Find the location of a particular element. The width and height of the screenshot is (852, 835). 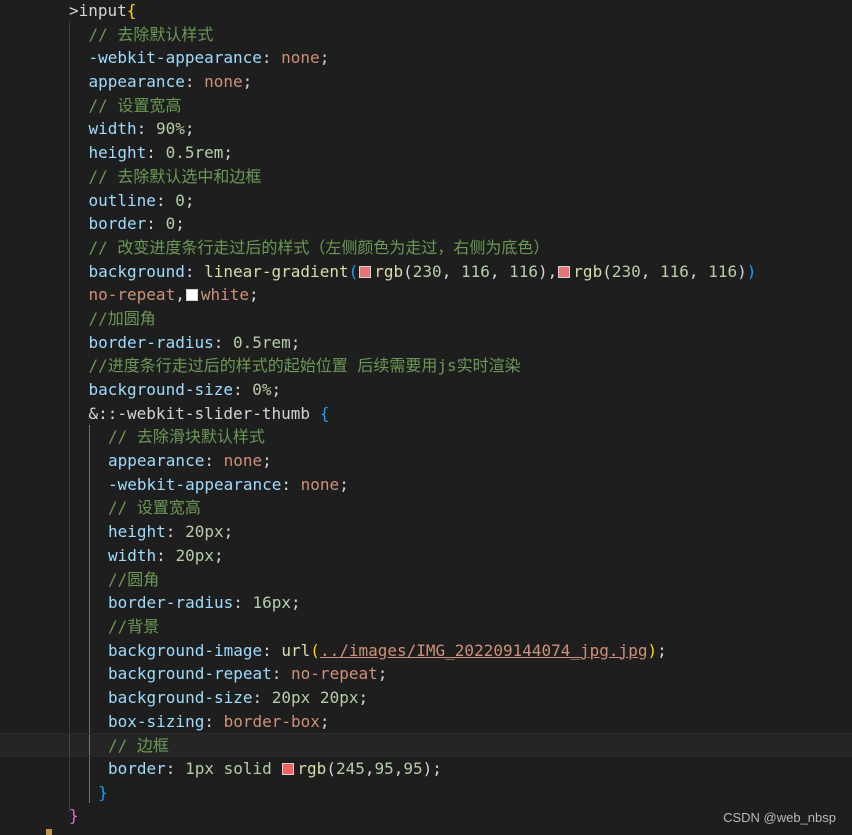

code-line: no-repeat, white; is located at coordinates (426, 295).